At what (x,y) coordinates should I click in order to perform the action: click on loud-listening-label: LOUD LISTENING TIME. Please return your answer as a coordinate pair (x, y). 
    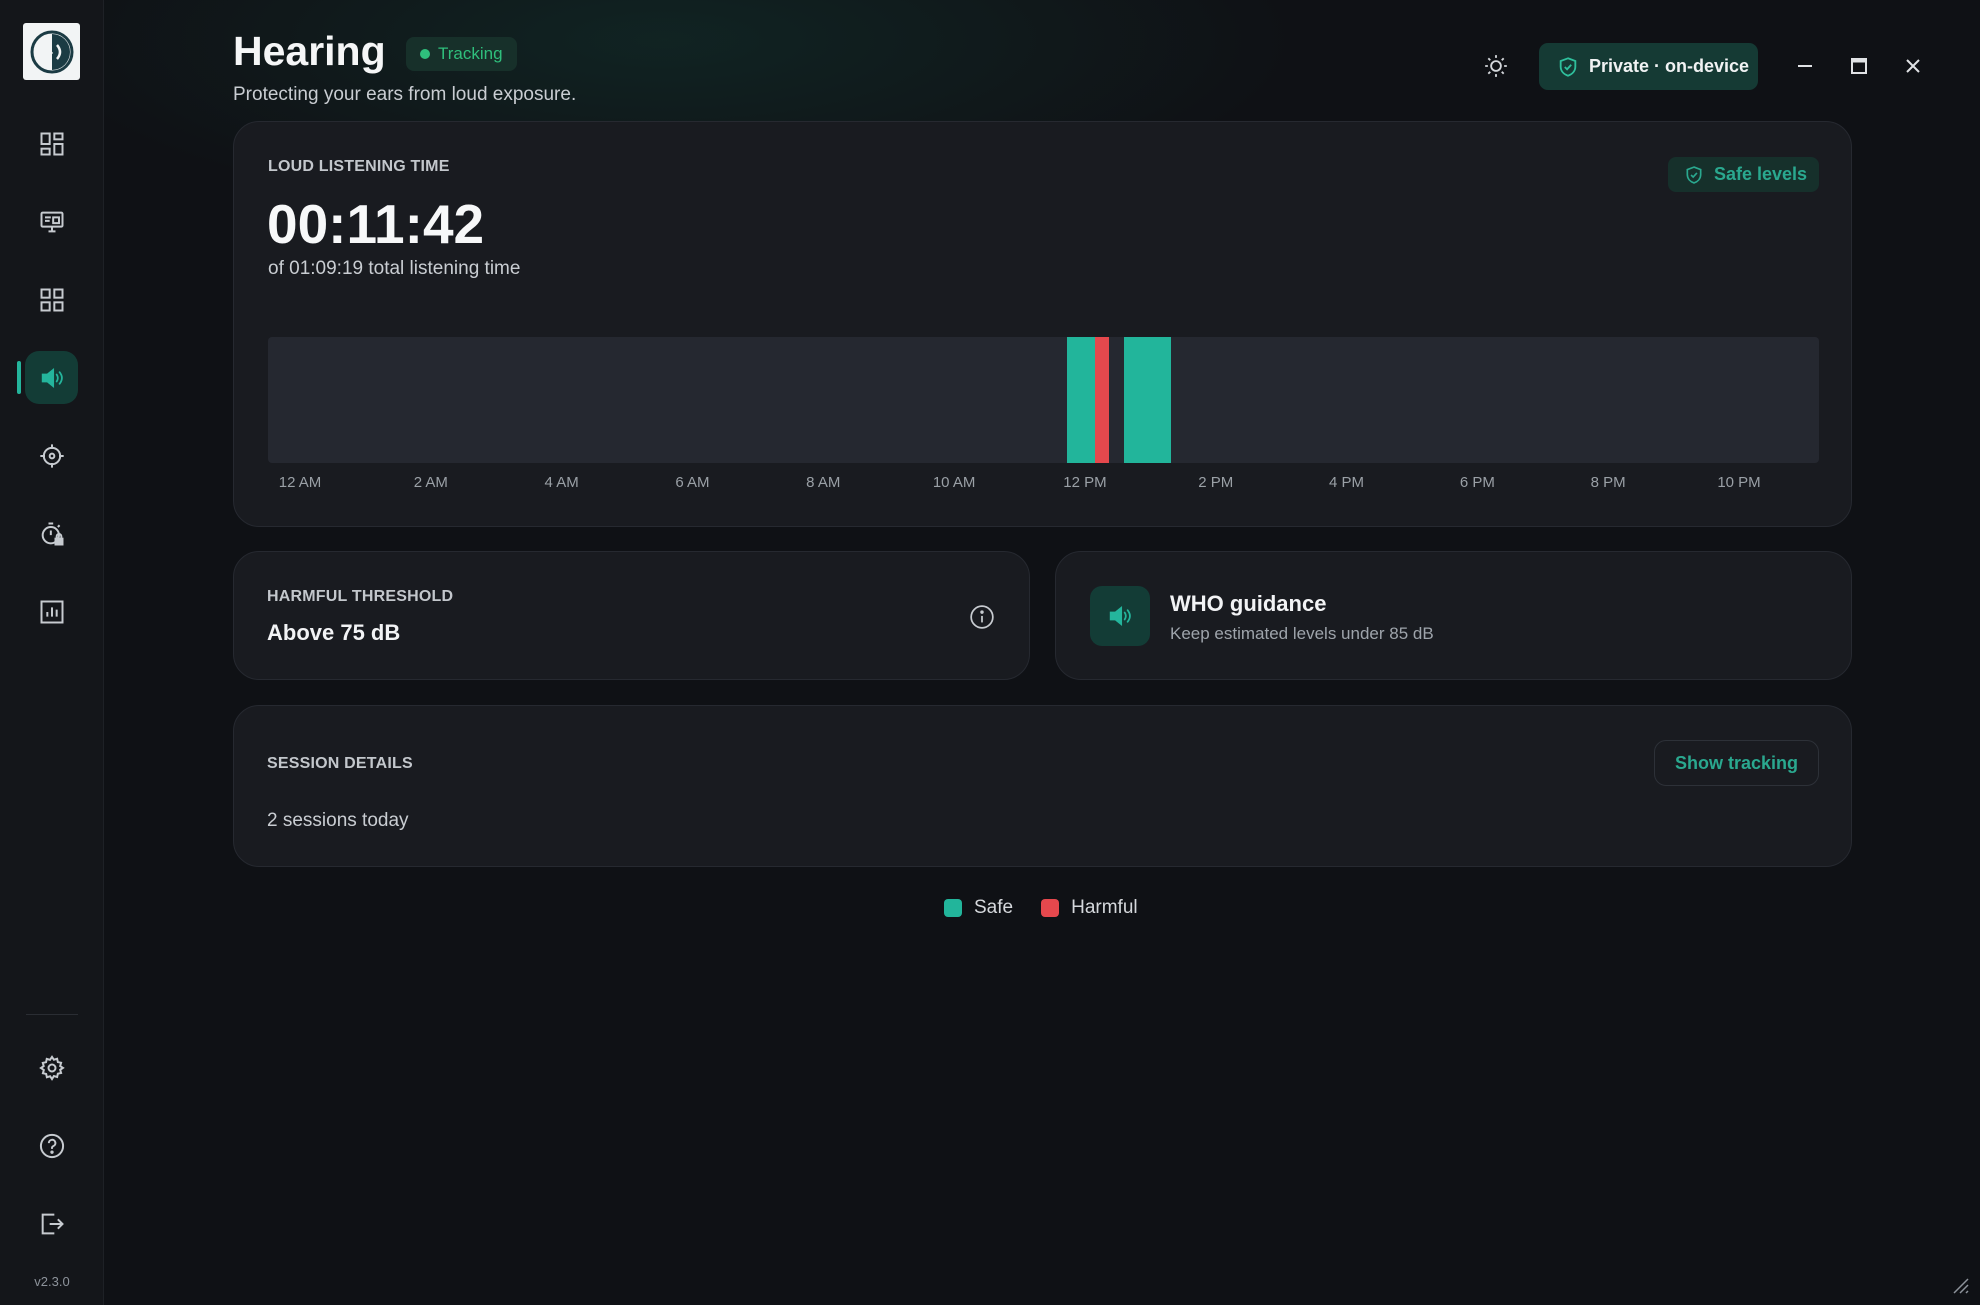
    Looking at the image, I should click on (359, 166).